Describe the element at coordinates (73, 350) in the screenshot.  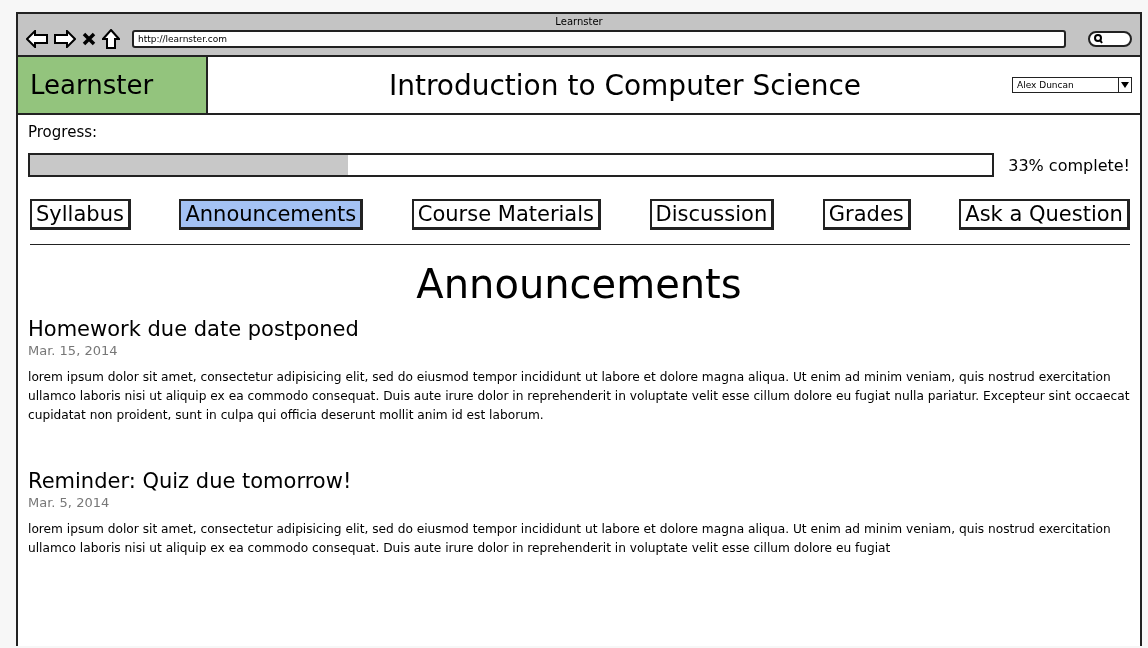
I see `announcement-date: Mar. 15, 2014` at that location.